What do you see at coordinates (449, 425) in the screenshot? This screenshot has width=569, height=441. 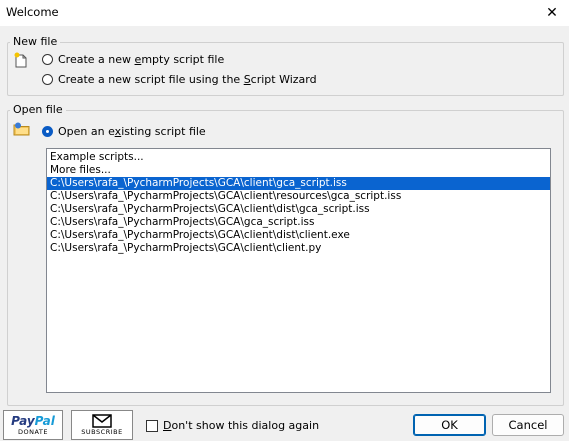 I see `ok-button: OK` at bounding box center [449, 425].